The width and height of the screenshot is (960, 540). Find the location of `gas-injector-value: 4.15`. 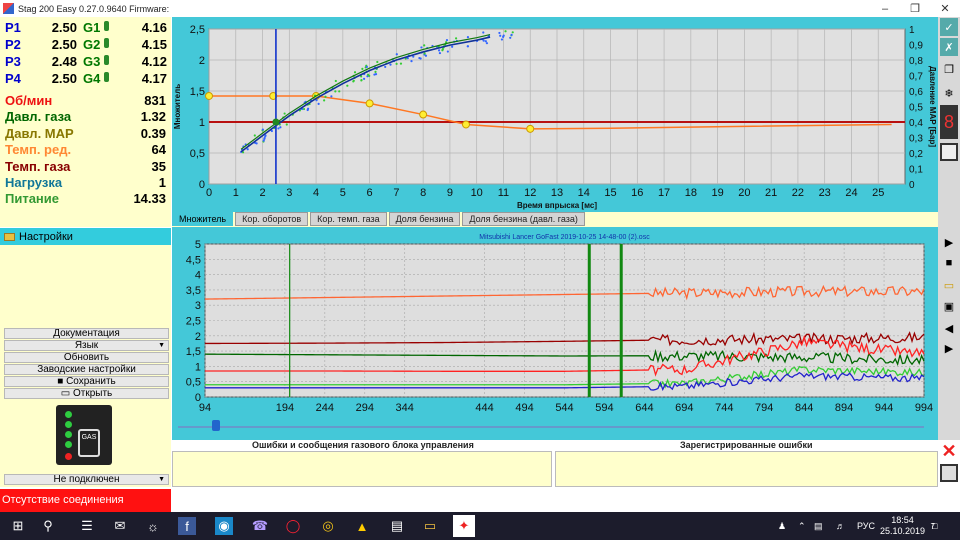

gas-injector-value: 4.15 is located at coordinates (154, 44).